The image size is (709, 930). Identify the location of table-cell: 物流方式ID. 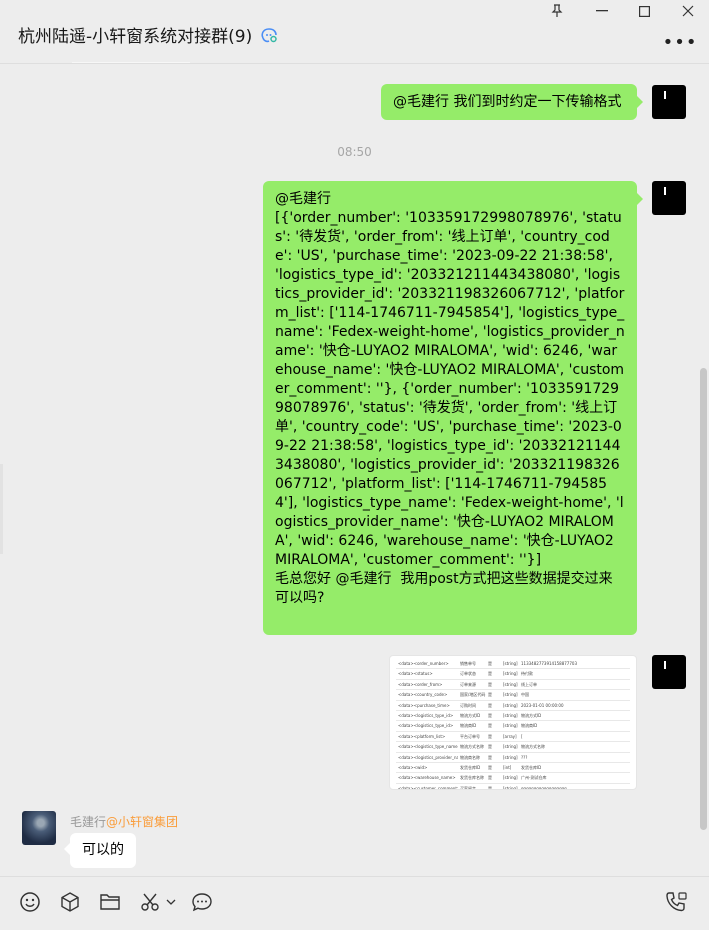
(531, 715).